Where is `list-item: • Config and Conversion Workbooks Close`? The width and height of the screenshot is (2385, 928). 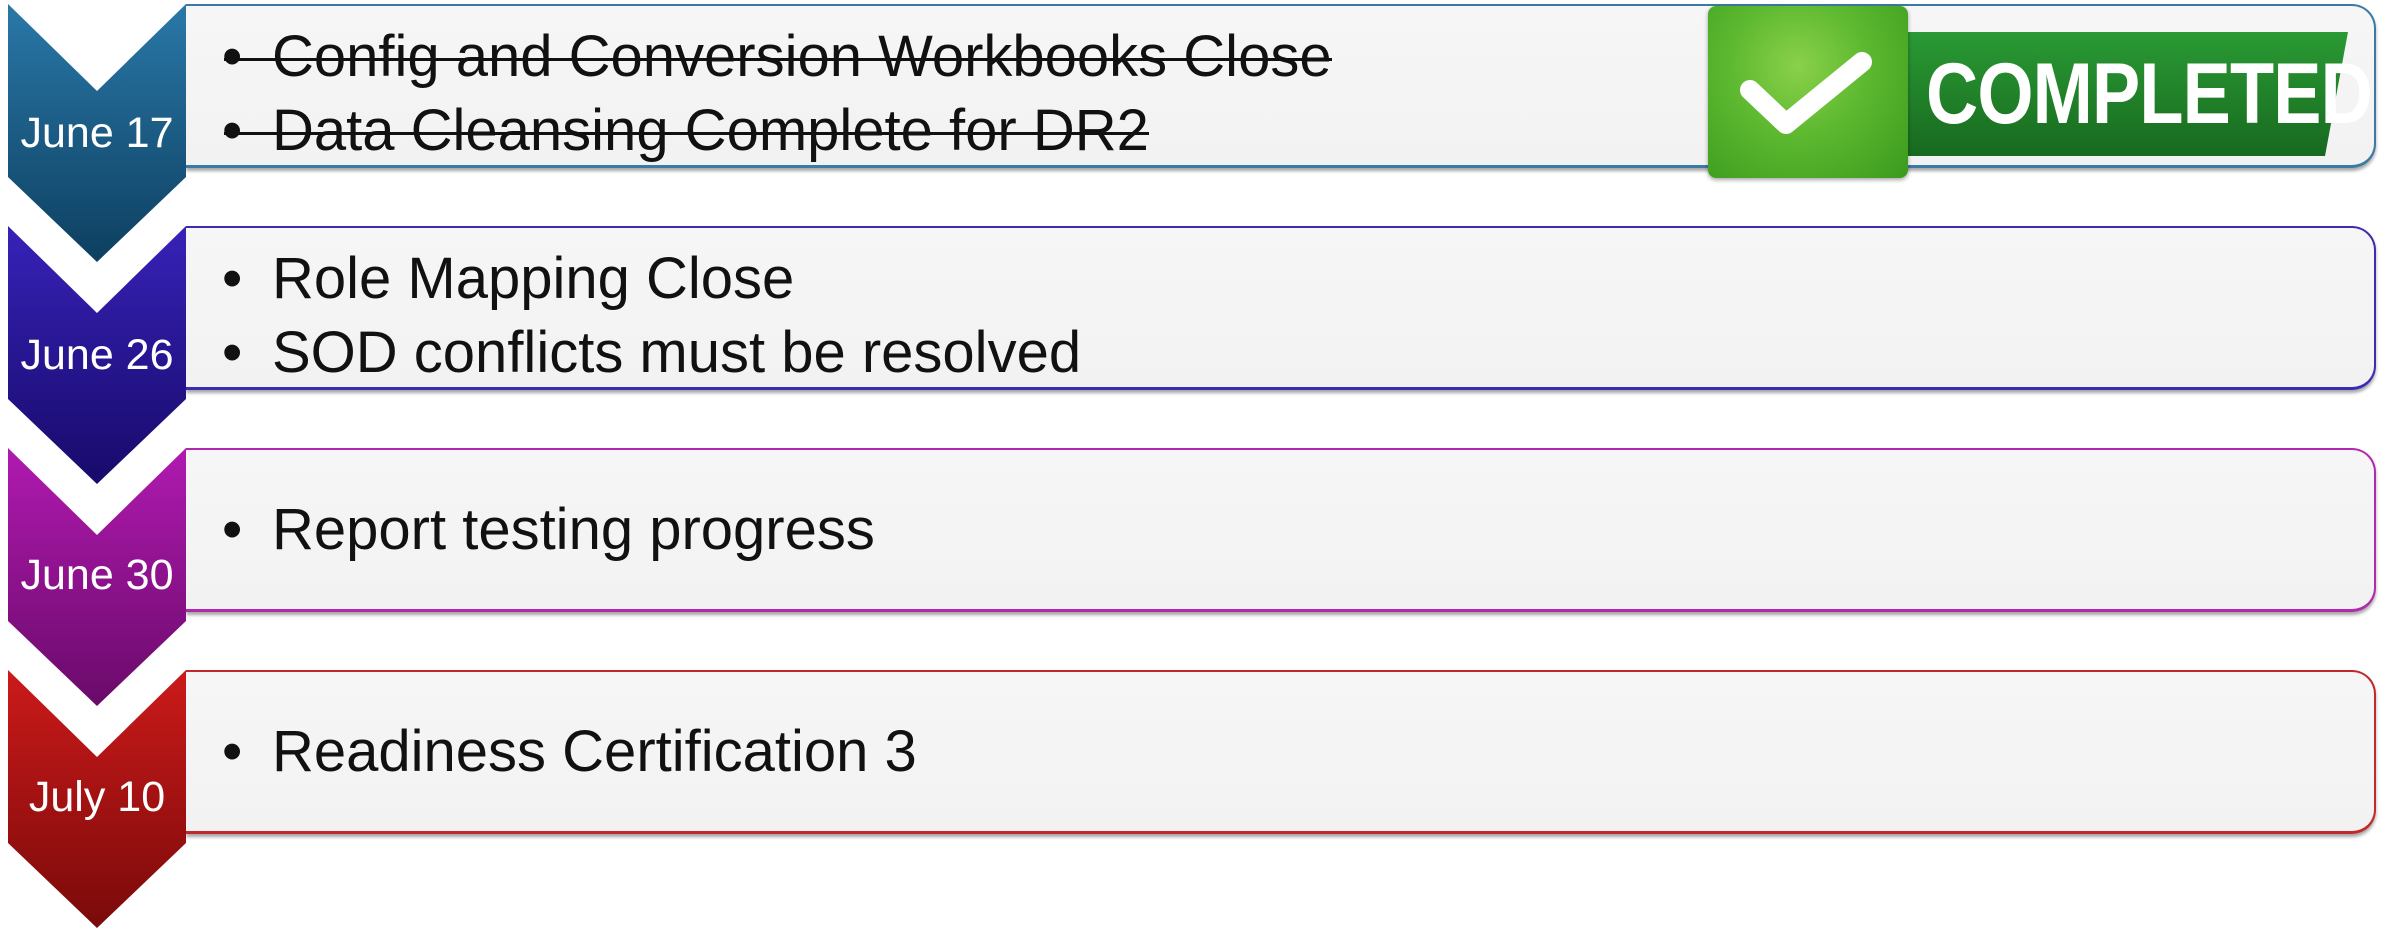 list-item: • Config and Conversion Workbooks Close is located at coordinates (777, 57).